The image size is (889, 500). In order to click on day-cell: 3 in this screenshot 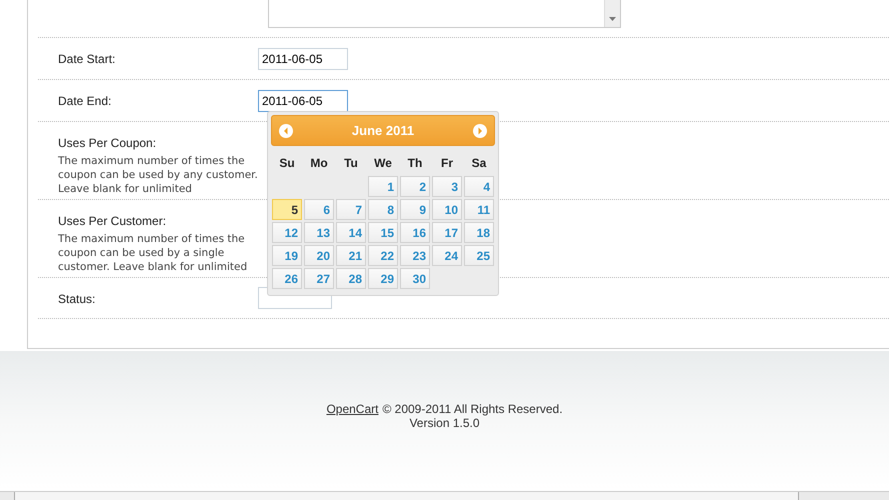, I will do `click(447, 186)`.